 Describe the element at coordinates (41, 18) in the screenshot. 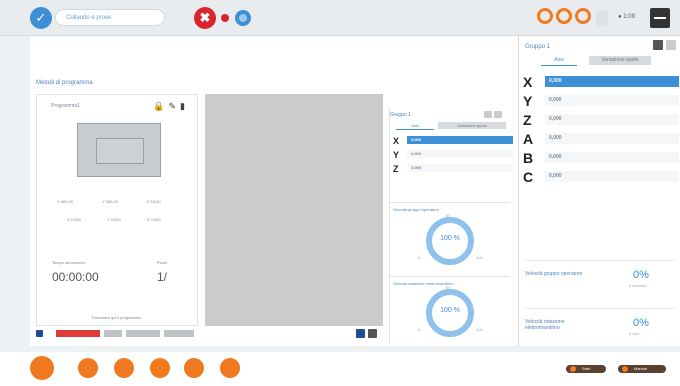

I see `check-icon: ✓` at that location.